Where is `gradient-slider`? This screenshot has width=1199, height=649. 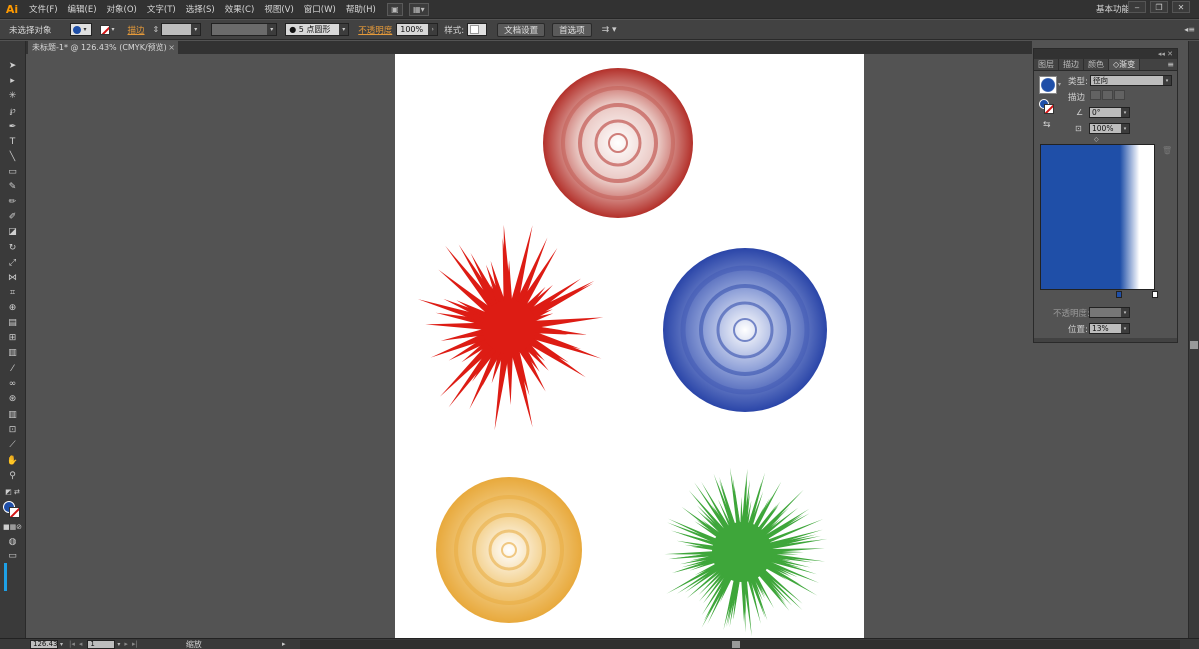 gradient-slider is located at coordinates (1097, 217).